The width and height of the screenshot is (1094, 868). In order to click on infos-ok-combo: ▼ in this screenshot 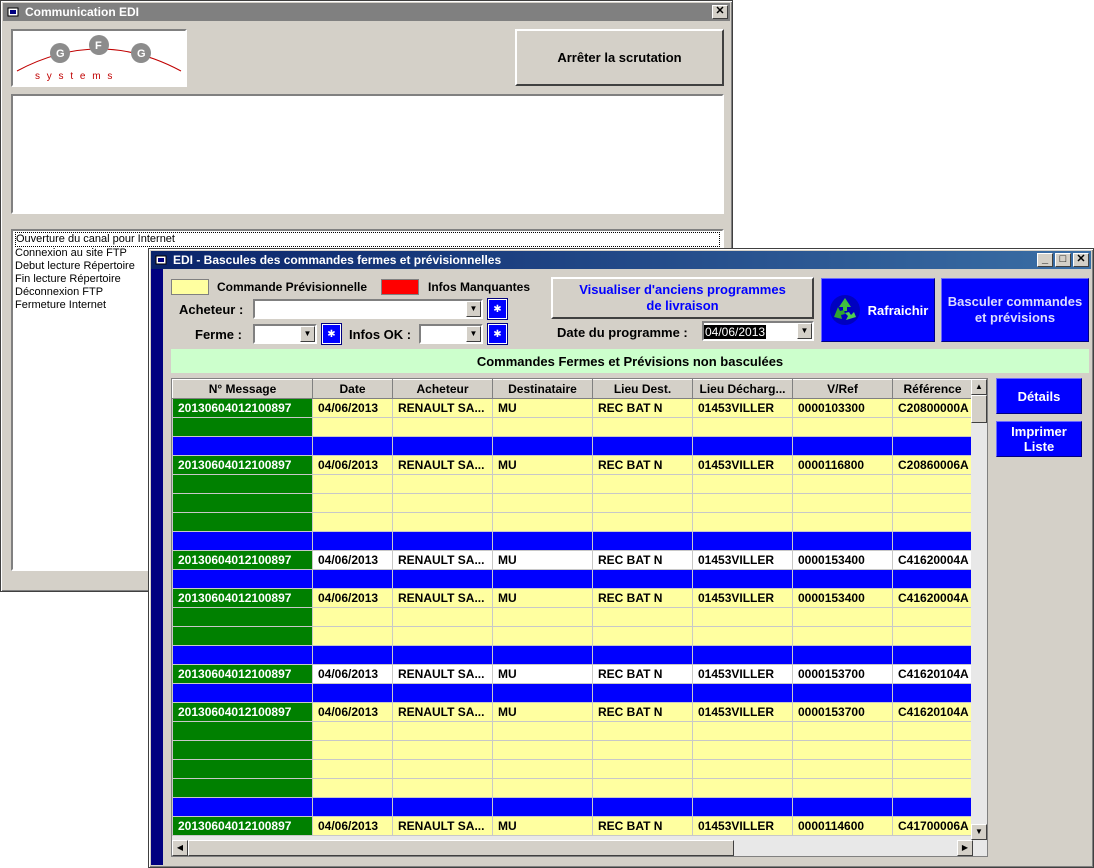, I will do `click(451, 334)`.